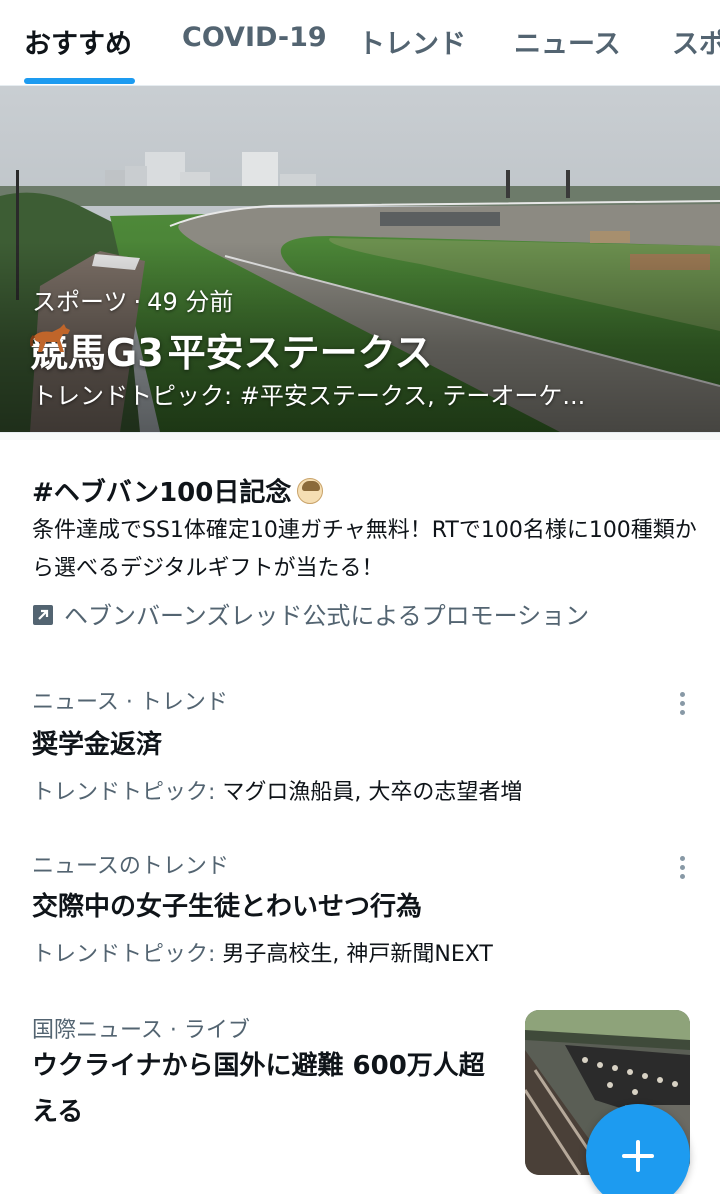 The image size is (720, 1194). Describe the element at coordinates (80, 302) in the screenshot. I see `hero-category: スポーツ` at that location.